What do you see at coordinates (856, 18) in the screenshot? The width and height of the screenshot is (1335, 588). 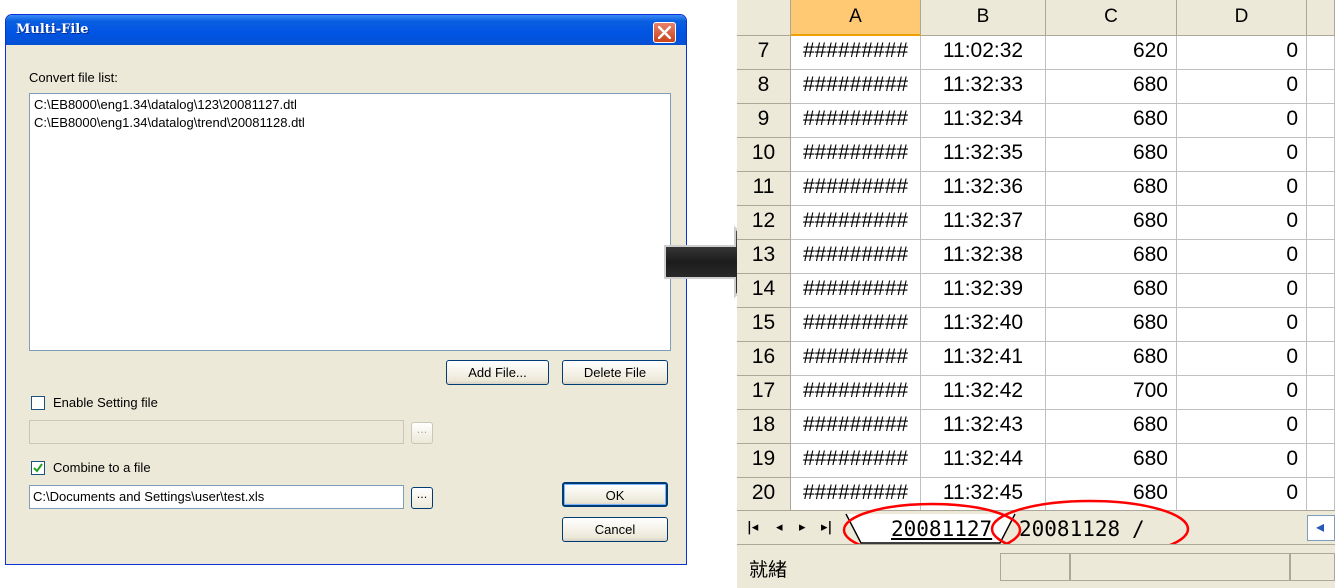 I see `column-header-a: A` at bounding box center [856, 18].